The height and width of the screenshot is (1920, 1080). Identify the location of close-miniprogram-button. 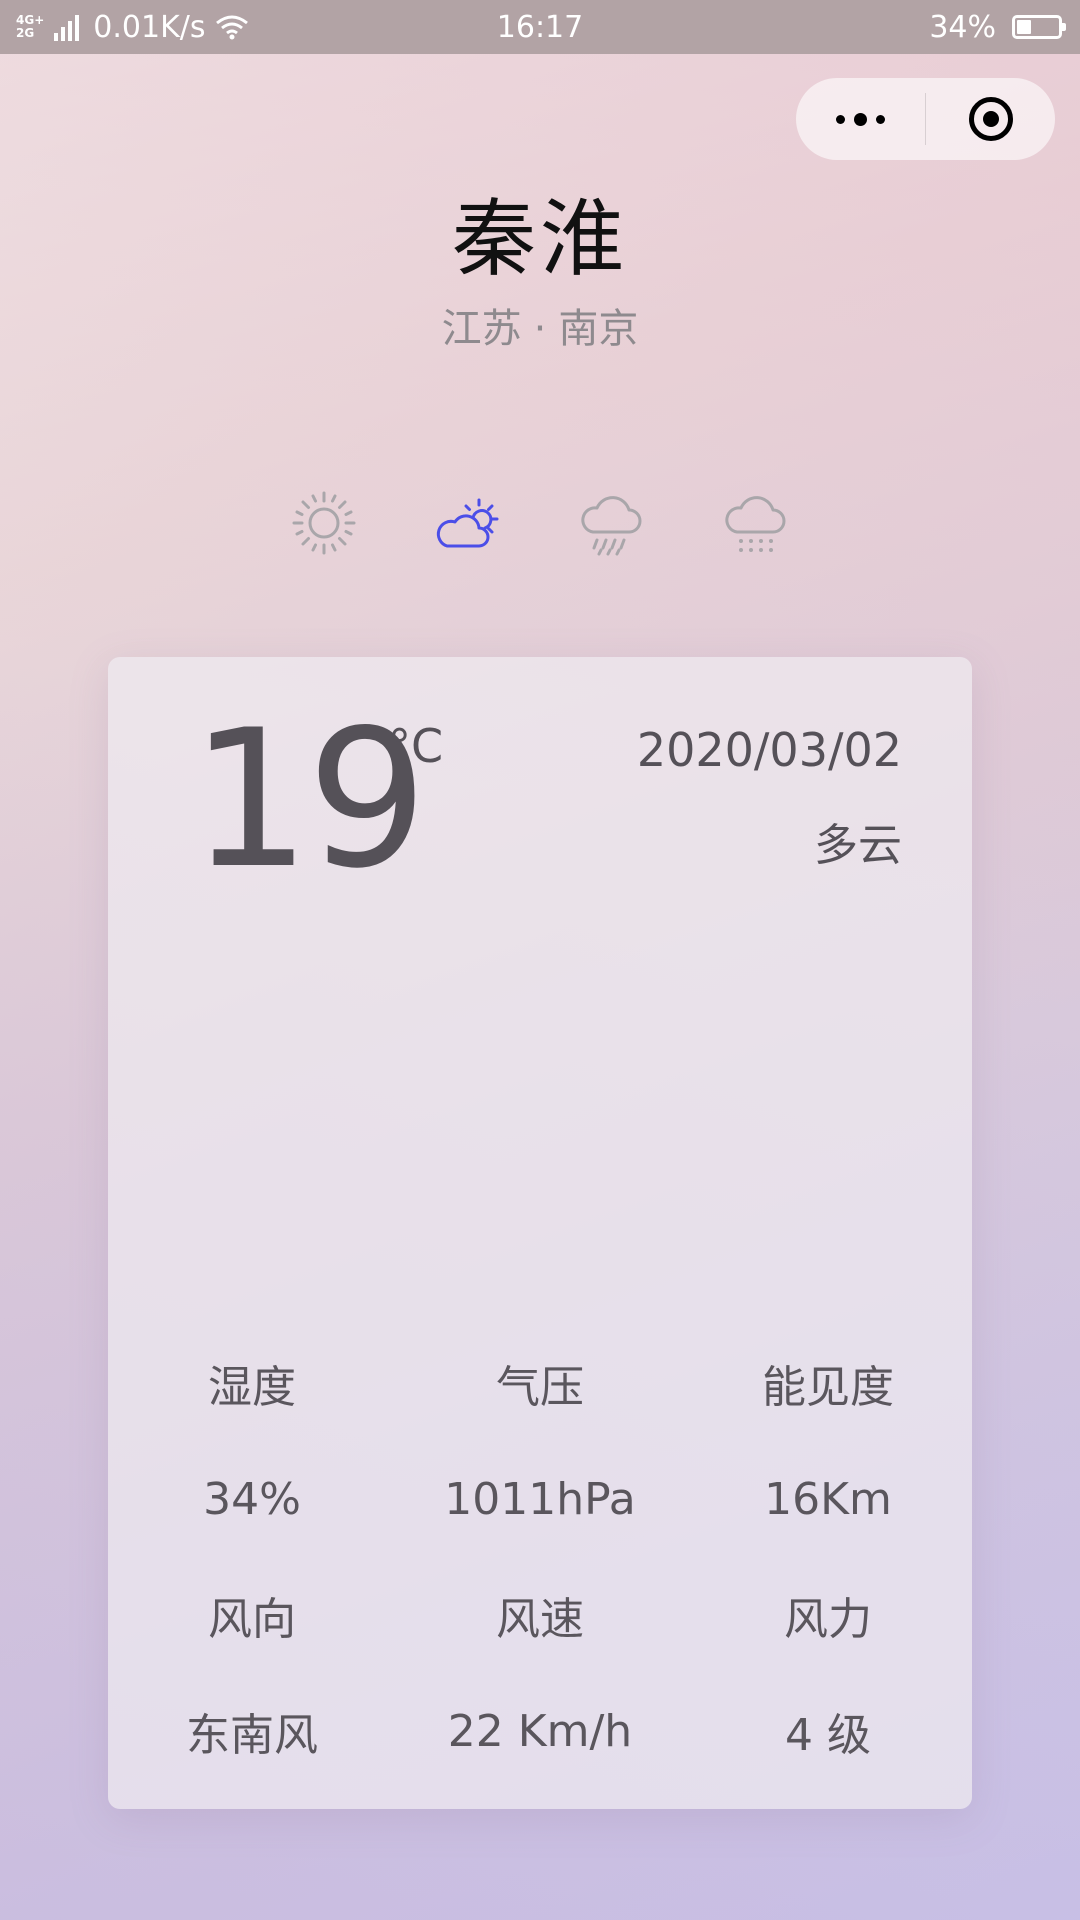
(990, 119).